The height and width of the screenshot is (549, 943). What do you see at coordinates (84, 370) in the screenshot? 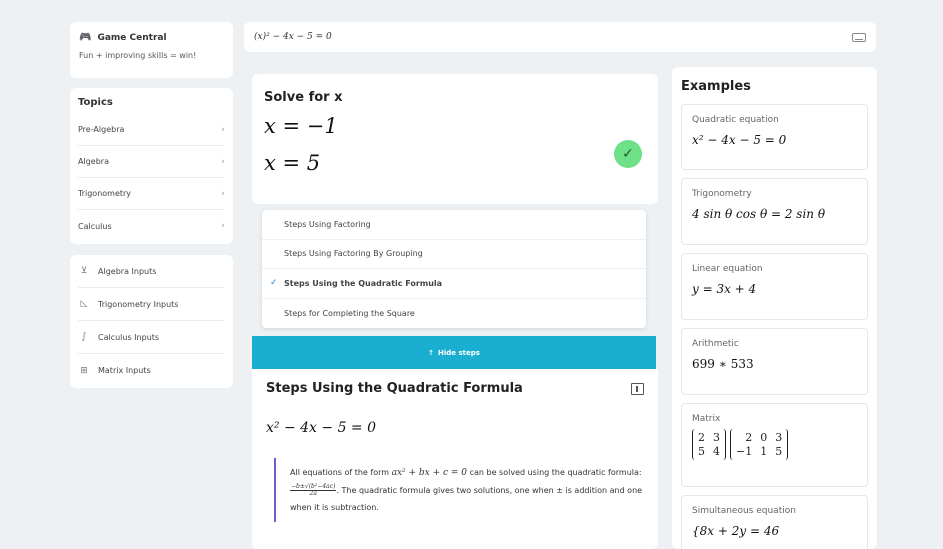
I see `matrix-icon: ⊞` at bounding box center [84, 370].